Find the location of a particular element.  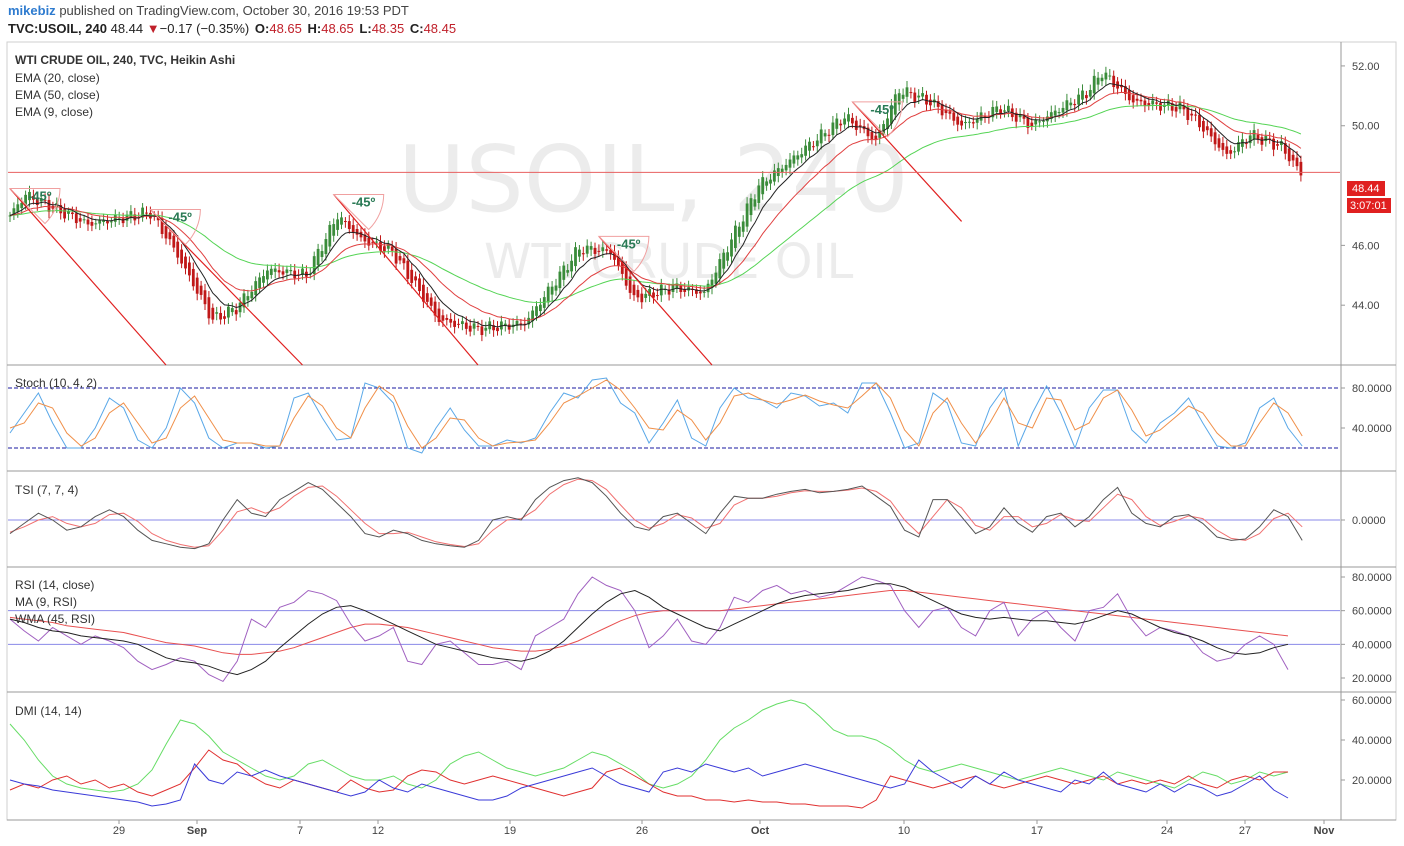

tsi-tick-label: 0.0000 is located at coordinates (1369, 521).